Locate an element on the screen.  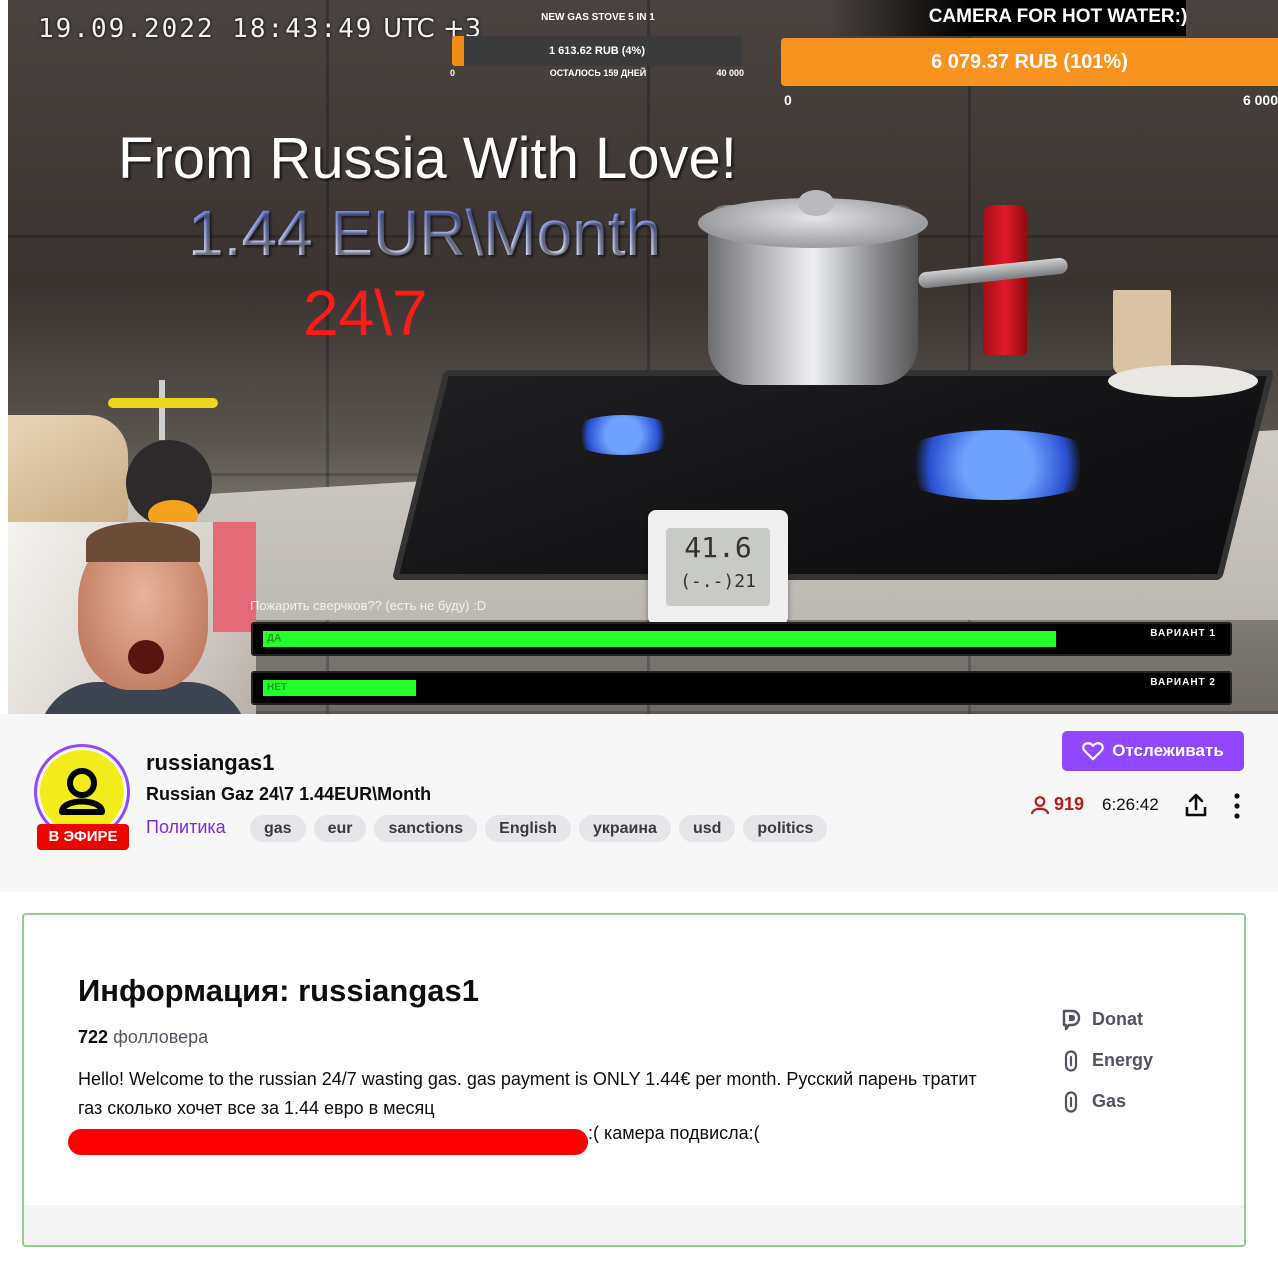
tag-chip: English is located at coordinates (528, 828).